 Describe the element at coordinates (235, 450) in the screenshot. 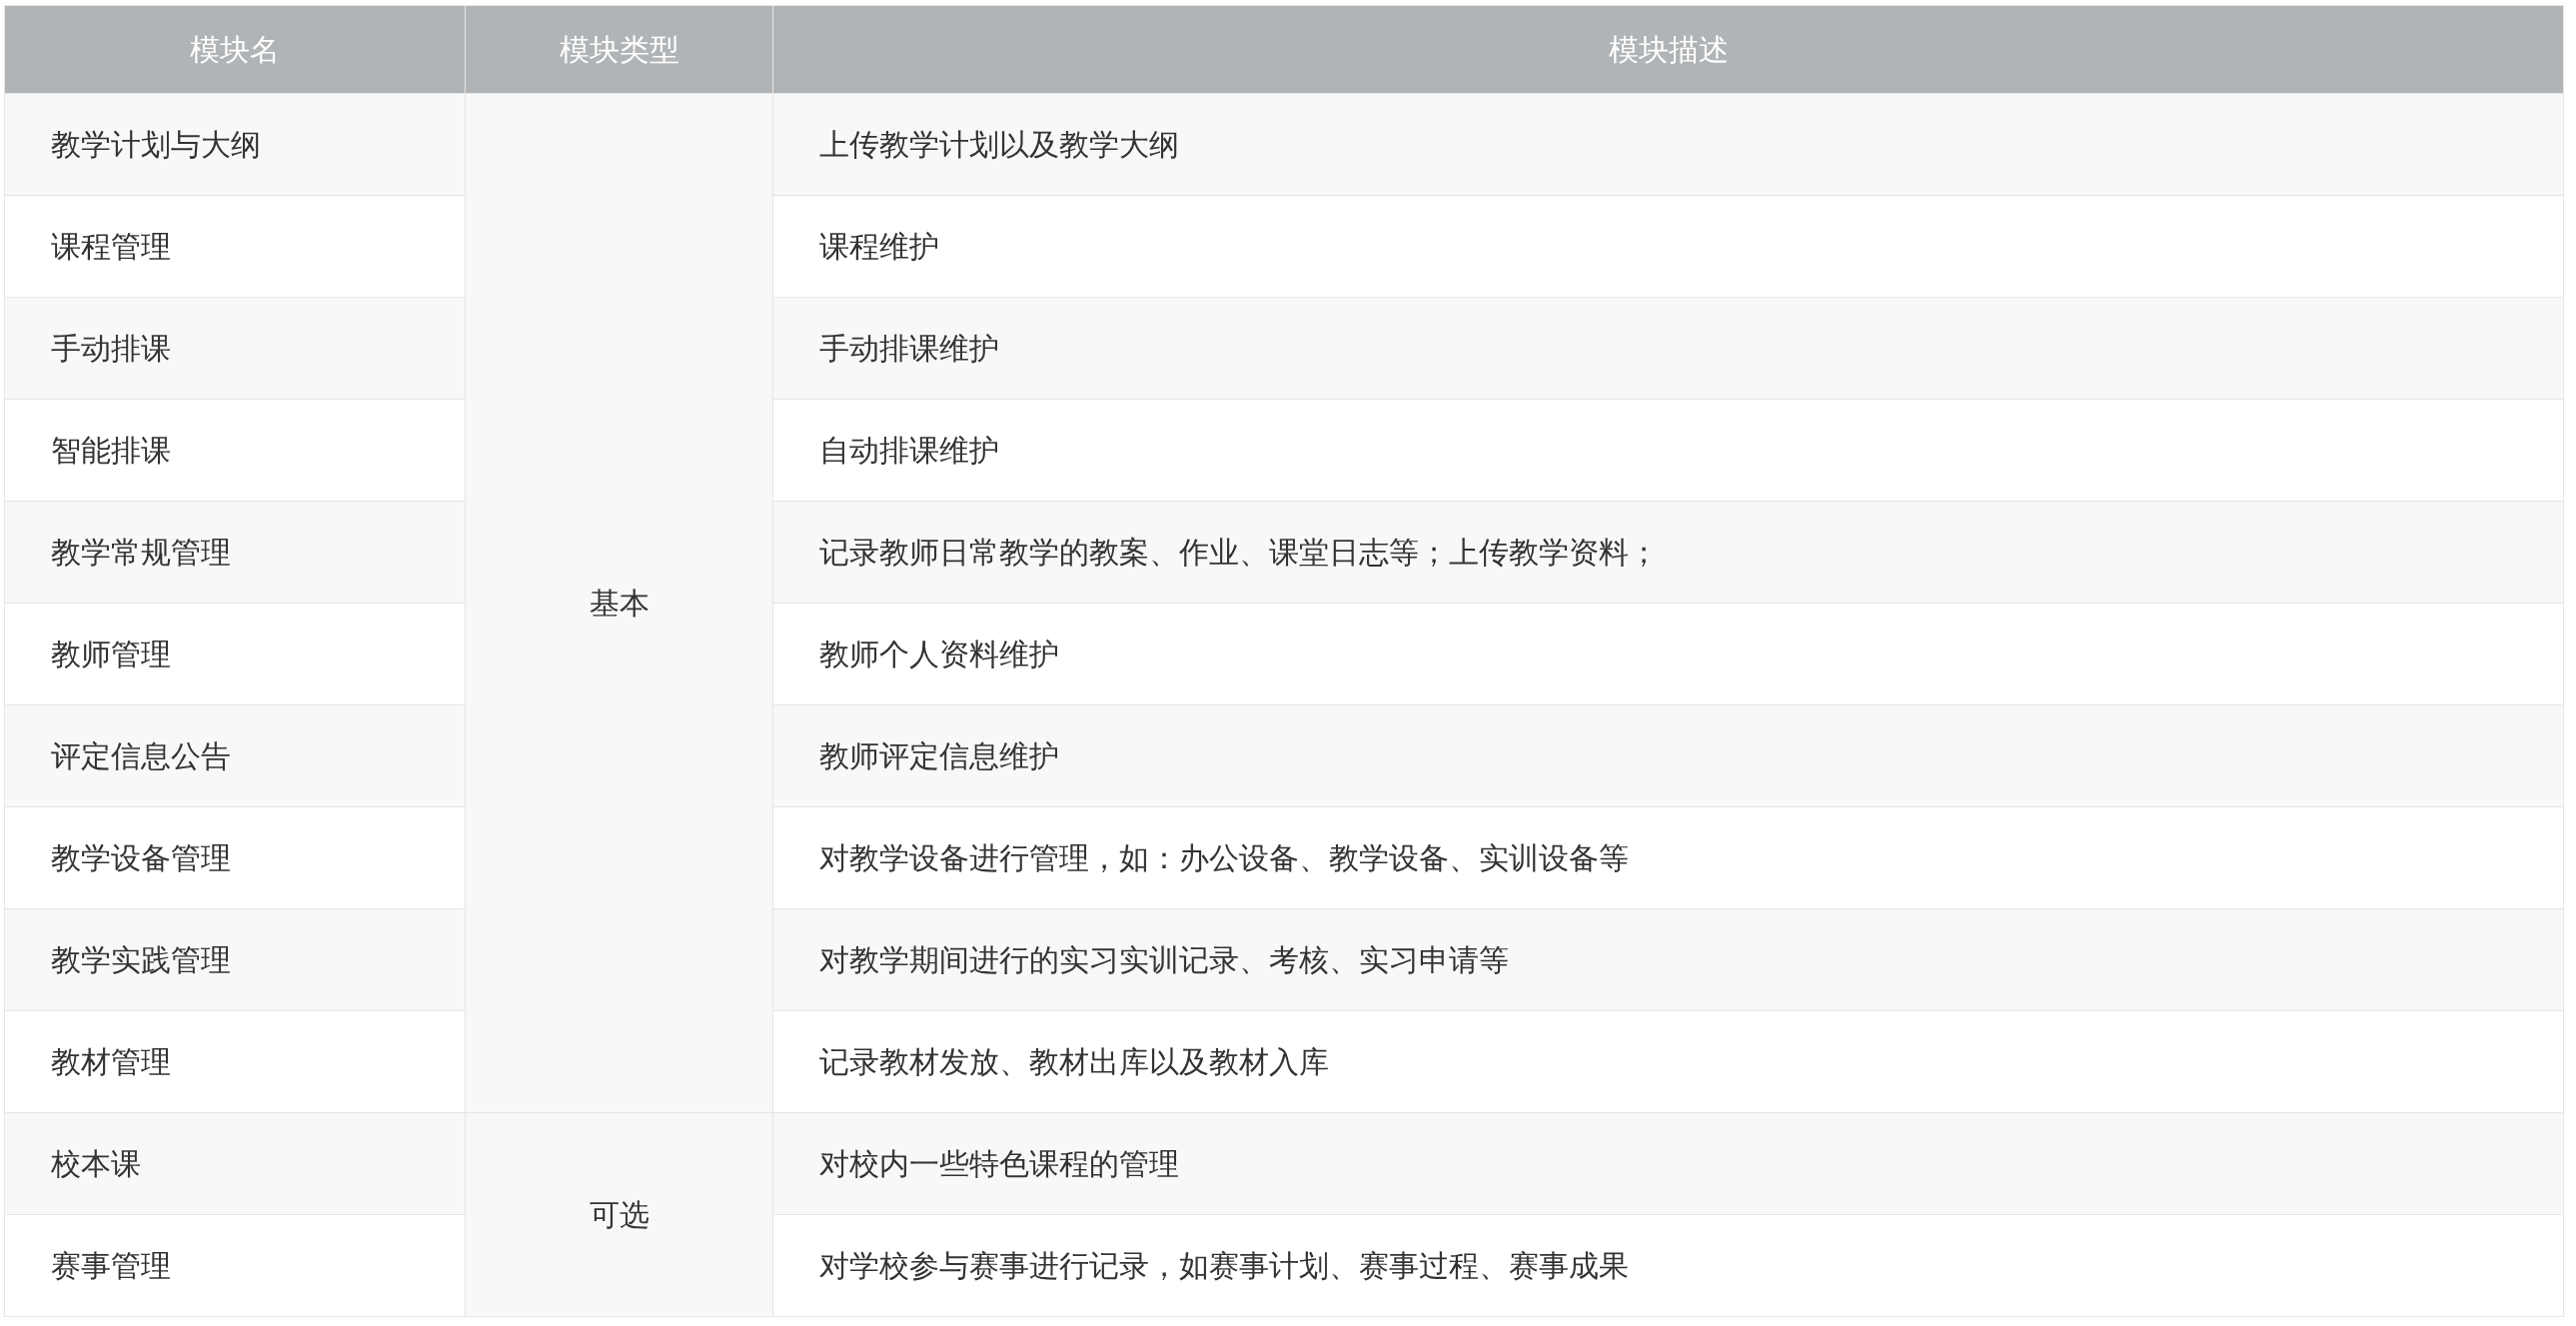

I see `table-cell: 智能排课` at that location.